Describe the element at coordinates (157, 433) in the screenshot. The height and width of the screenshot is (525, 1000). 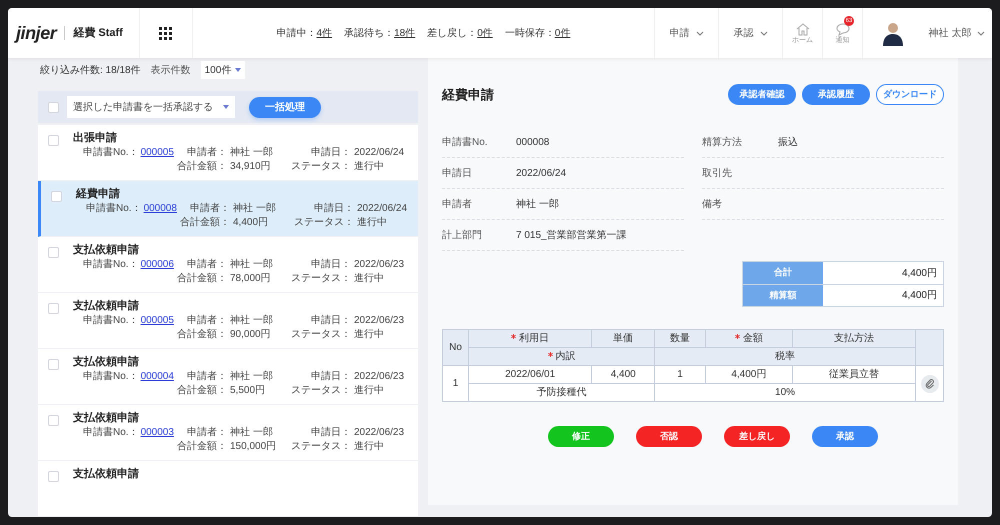
I see `application-number-link: 000003` at that location.